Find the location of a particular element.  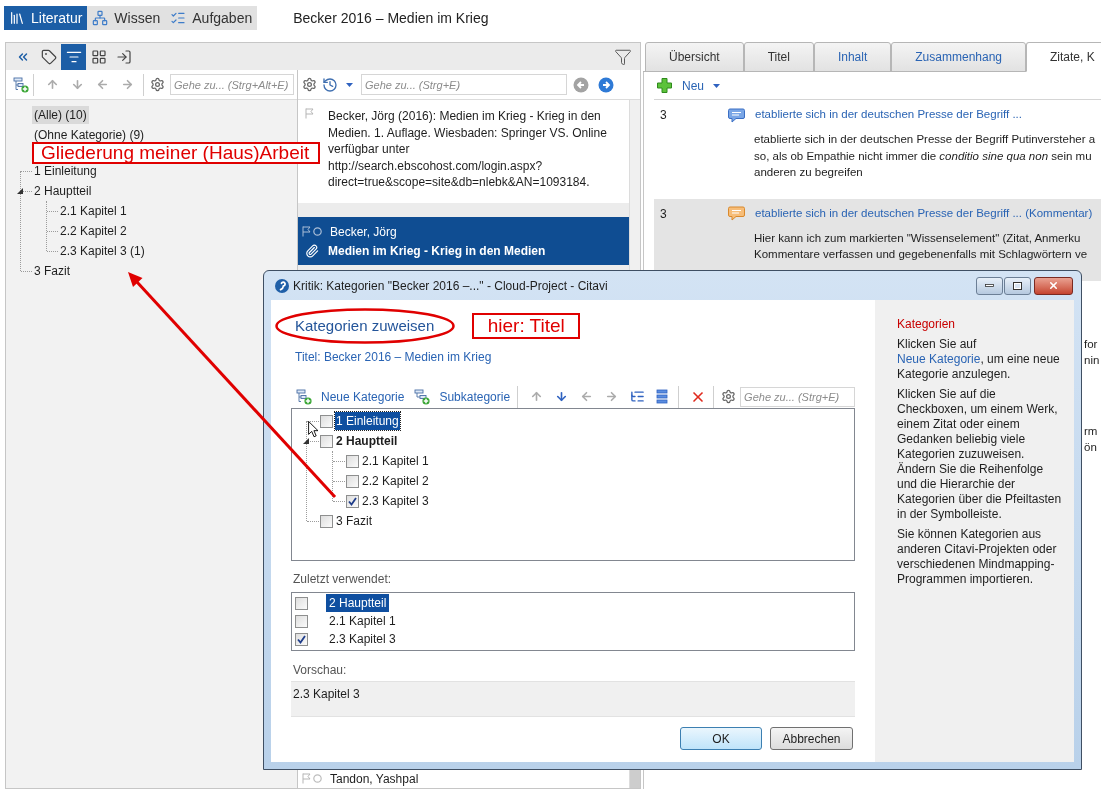

dialog-heading: Kategorien zuweisen is located at coordinates (365, 326).